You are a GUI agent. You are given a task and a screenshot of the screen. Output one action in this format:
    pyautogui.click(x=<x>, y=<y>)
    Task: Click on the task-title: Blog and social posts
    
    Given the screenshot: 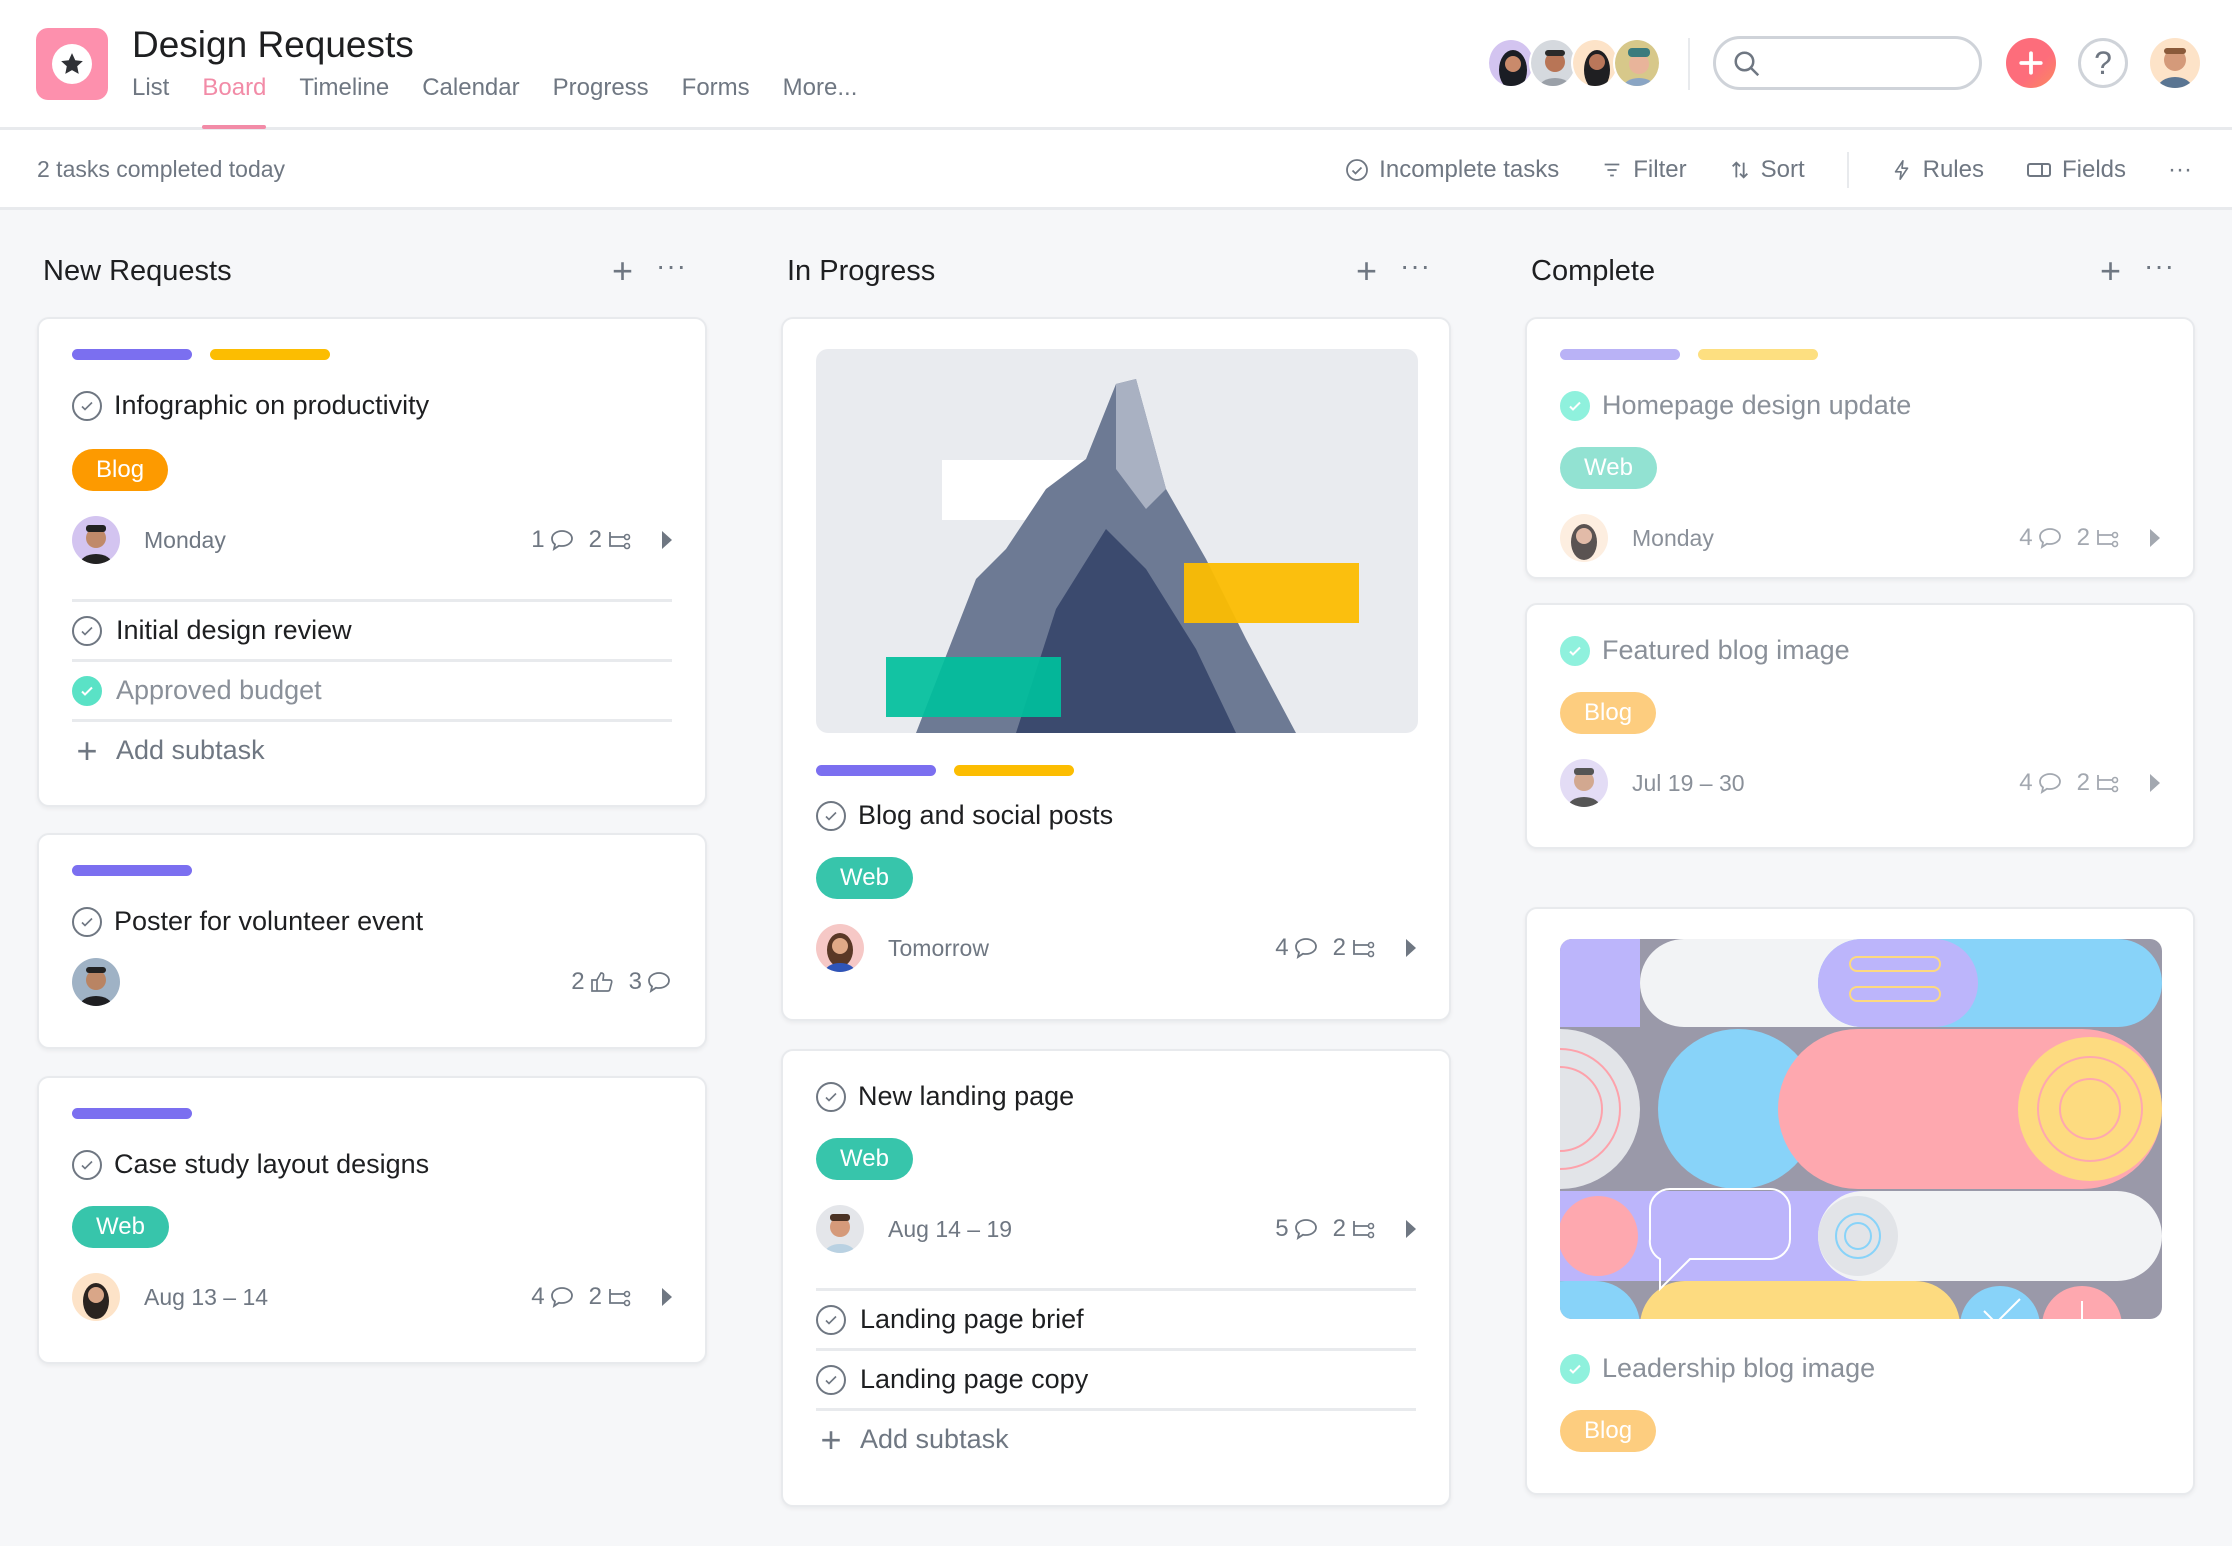 What is the action you would take?
    pyautogui.click(x=986, y=815)
    